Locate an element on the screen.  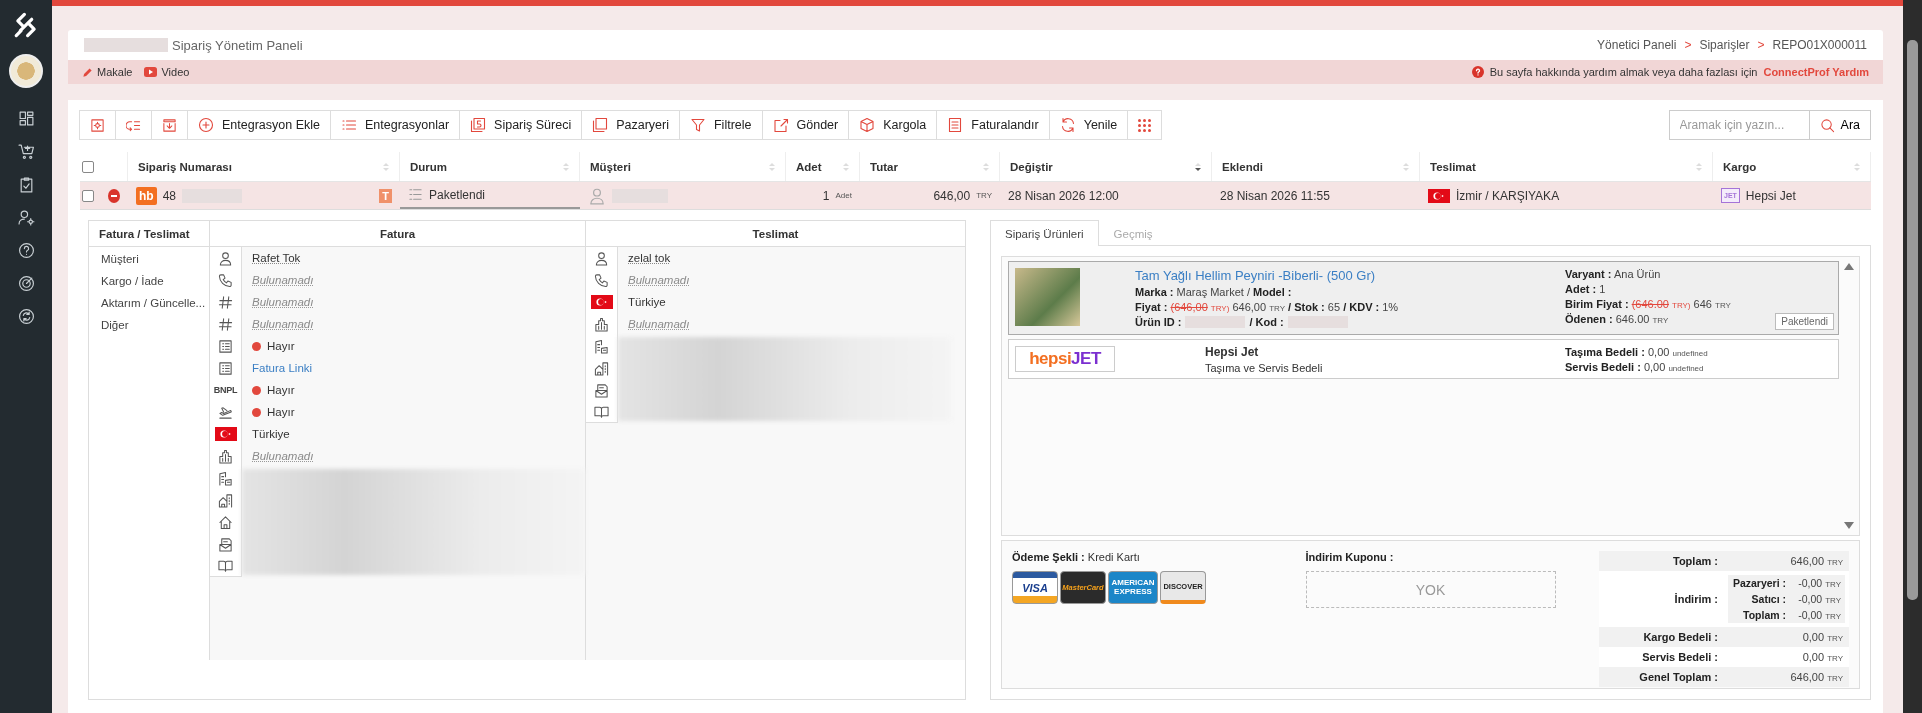
buildings-icon is located at coordinates (601, 324).